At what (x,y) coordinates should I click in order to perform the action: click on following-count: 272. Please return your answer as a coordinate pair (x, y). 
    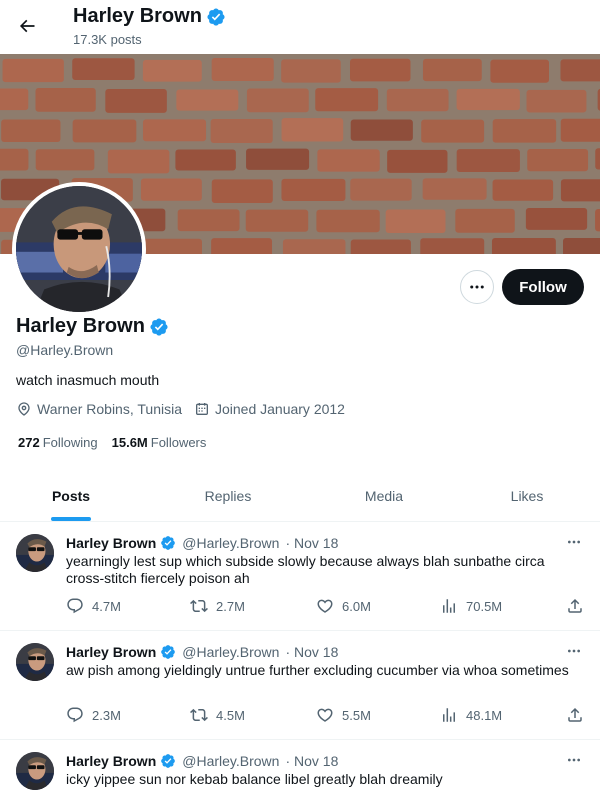
    Looking at the image, I should click on (29, 442).